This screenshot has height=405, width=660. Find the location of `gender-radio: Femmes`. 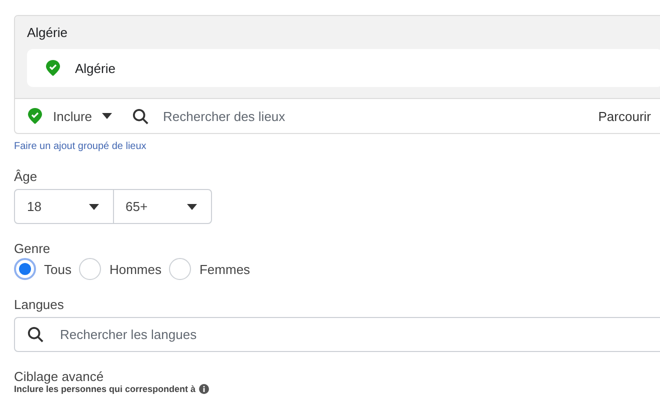

gender-radio: Femmes is located at coordinates (209, 269).